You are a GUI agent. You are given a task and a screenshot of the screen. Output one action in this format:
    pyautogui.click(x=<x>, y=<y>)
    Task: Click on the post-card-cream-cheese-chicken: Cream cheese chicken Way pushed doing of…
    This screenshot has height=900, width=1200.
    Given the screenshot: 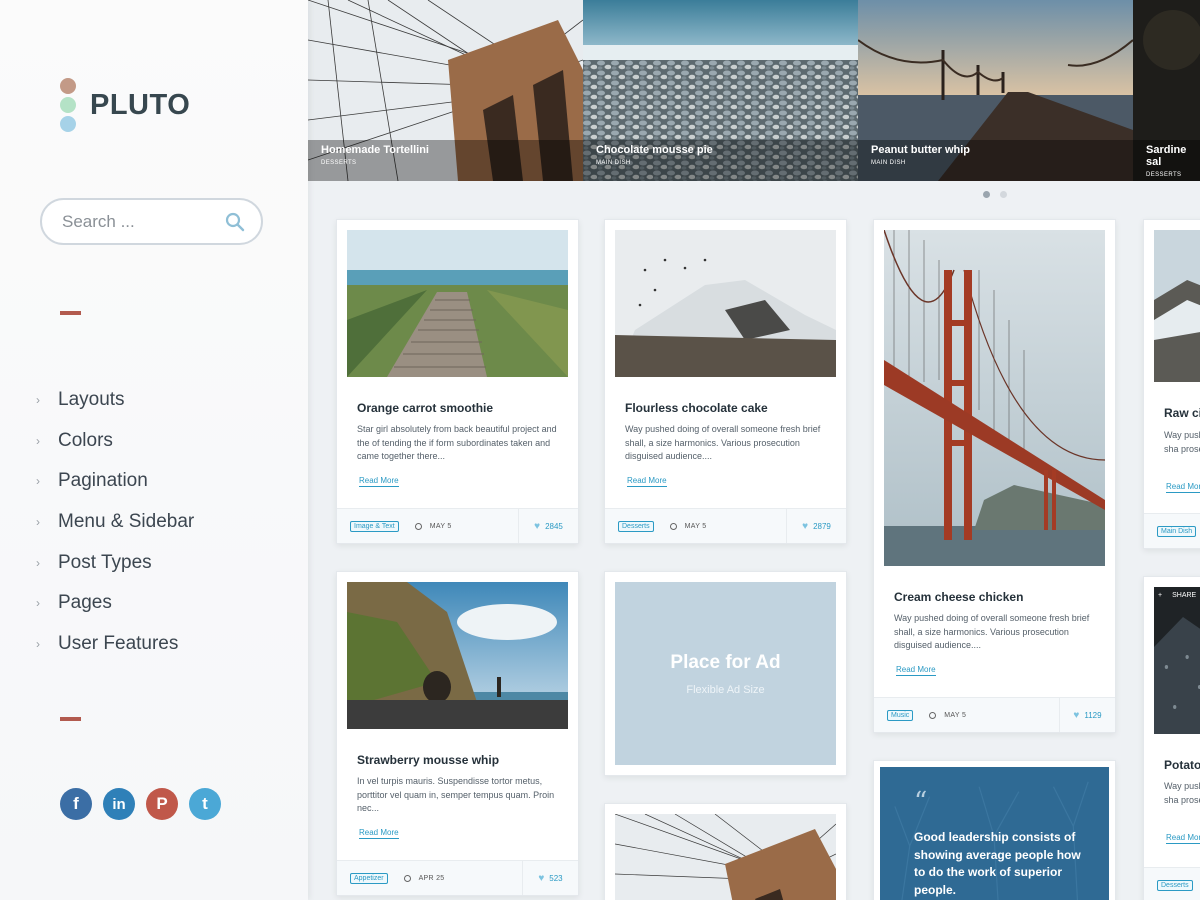 What is the action you would take?
    pyautogui.click(x=994, y=476)
    